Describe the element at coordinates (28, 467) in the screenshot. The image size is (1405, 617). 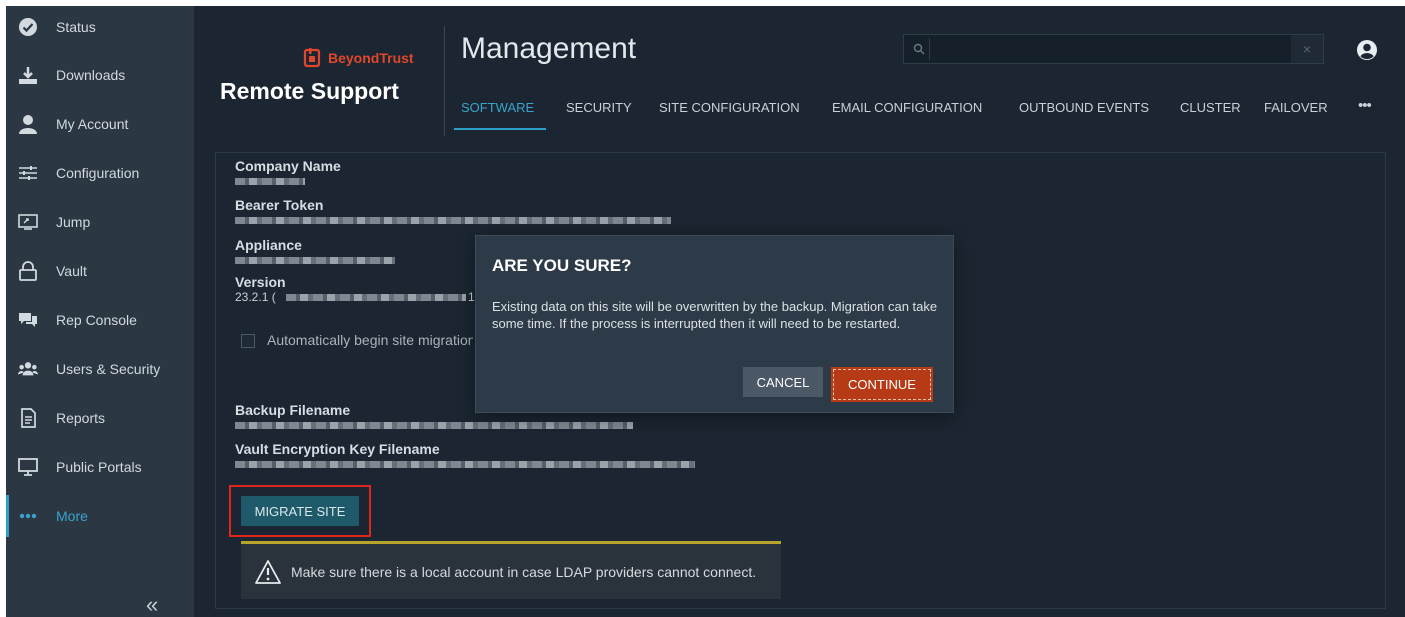
I see `monitor-icon` at that location.